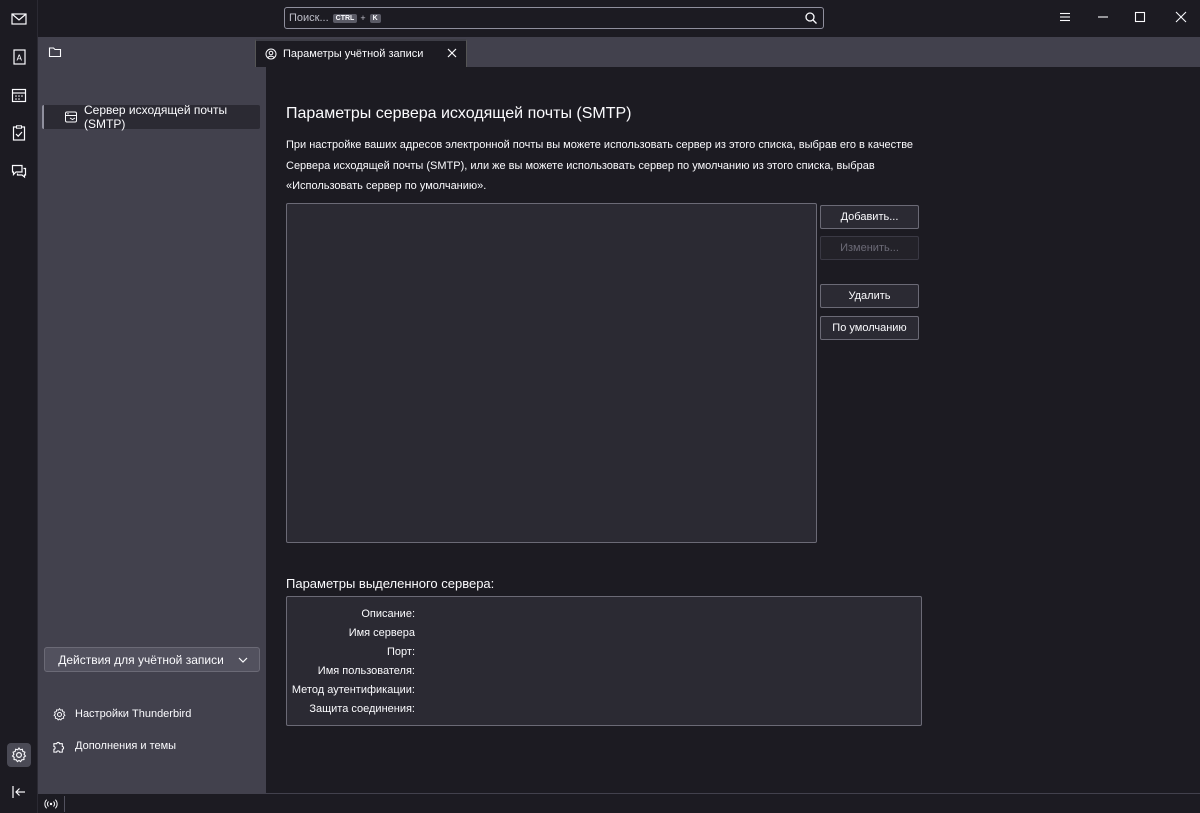  Describe the element at coordinates (390, 583) in the screenshot. I see `selected-server-details-title: Параметры выделенного сервера:` at that location.